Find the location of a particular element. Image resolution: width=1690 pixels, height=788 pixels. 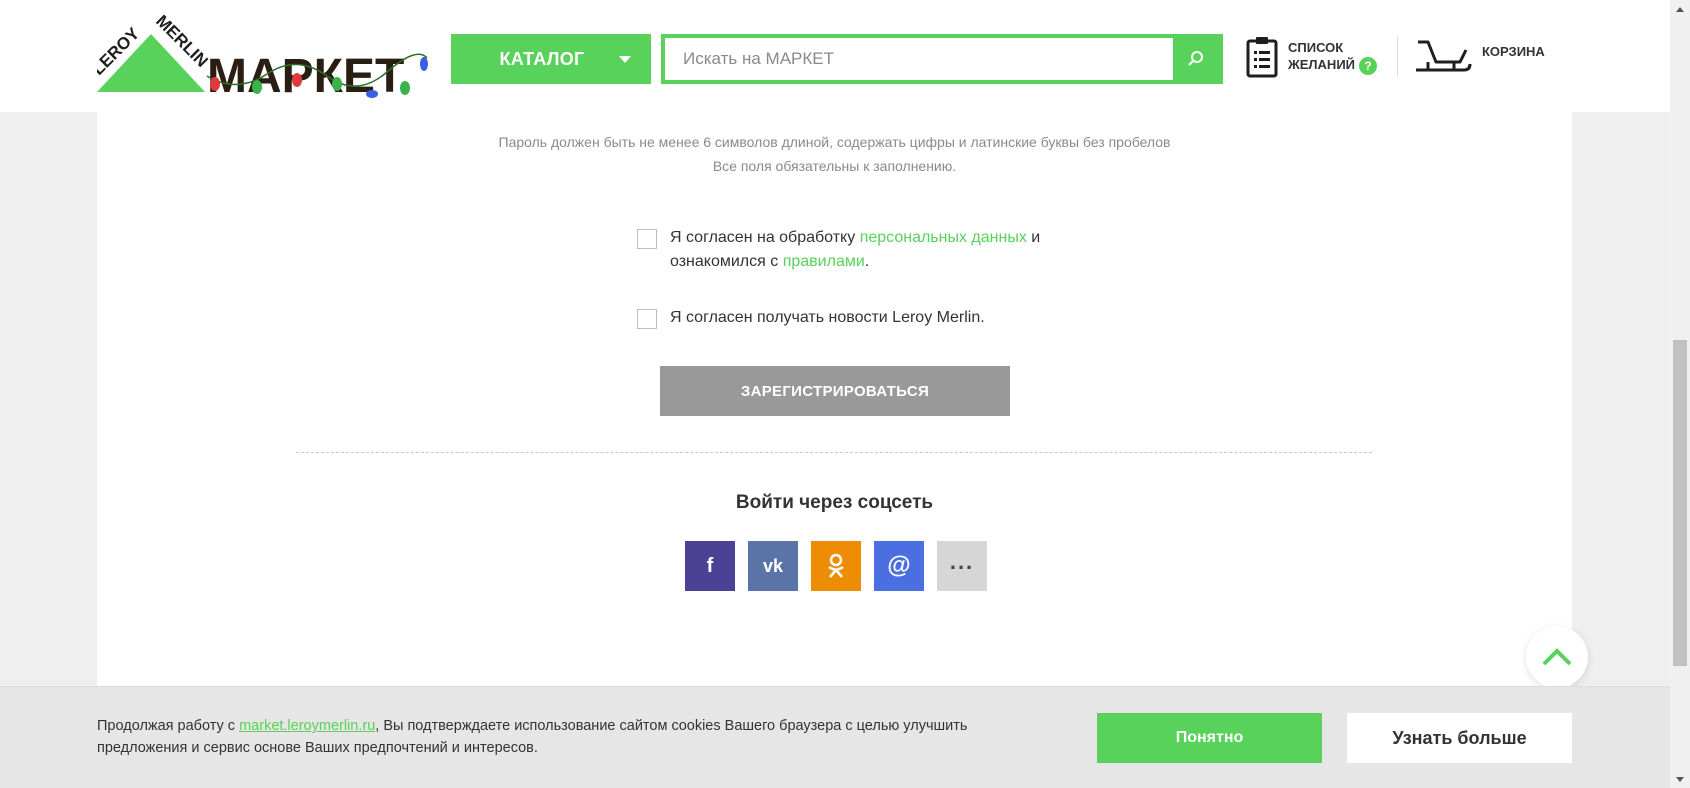

header-divider is located at coordinates (1397, 57).